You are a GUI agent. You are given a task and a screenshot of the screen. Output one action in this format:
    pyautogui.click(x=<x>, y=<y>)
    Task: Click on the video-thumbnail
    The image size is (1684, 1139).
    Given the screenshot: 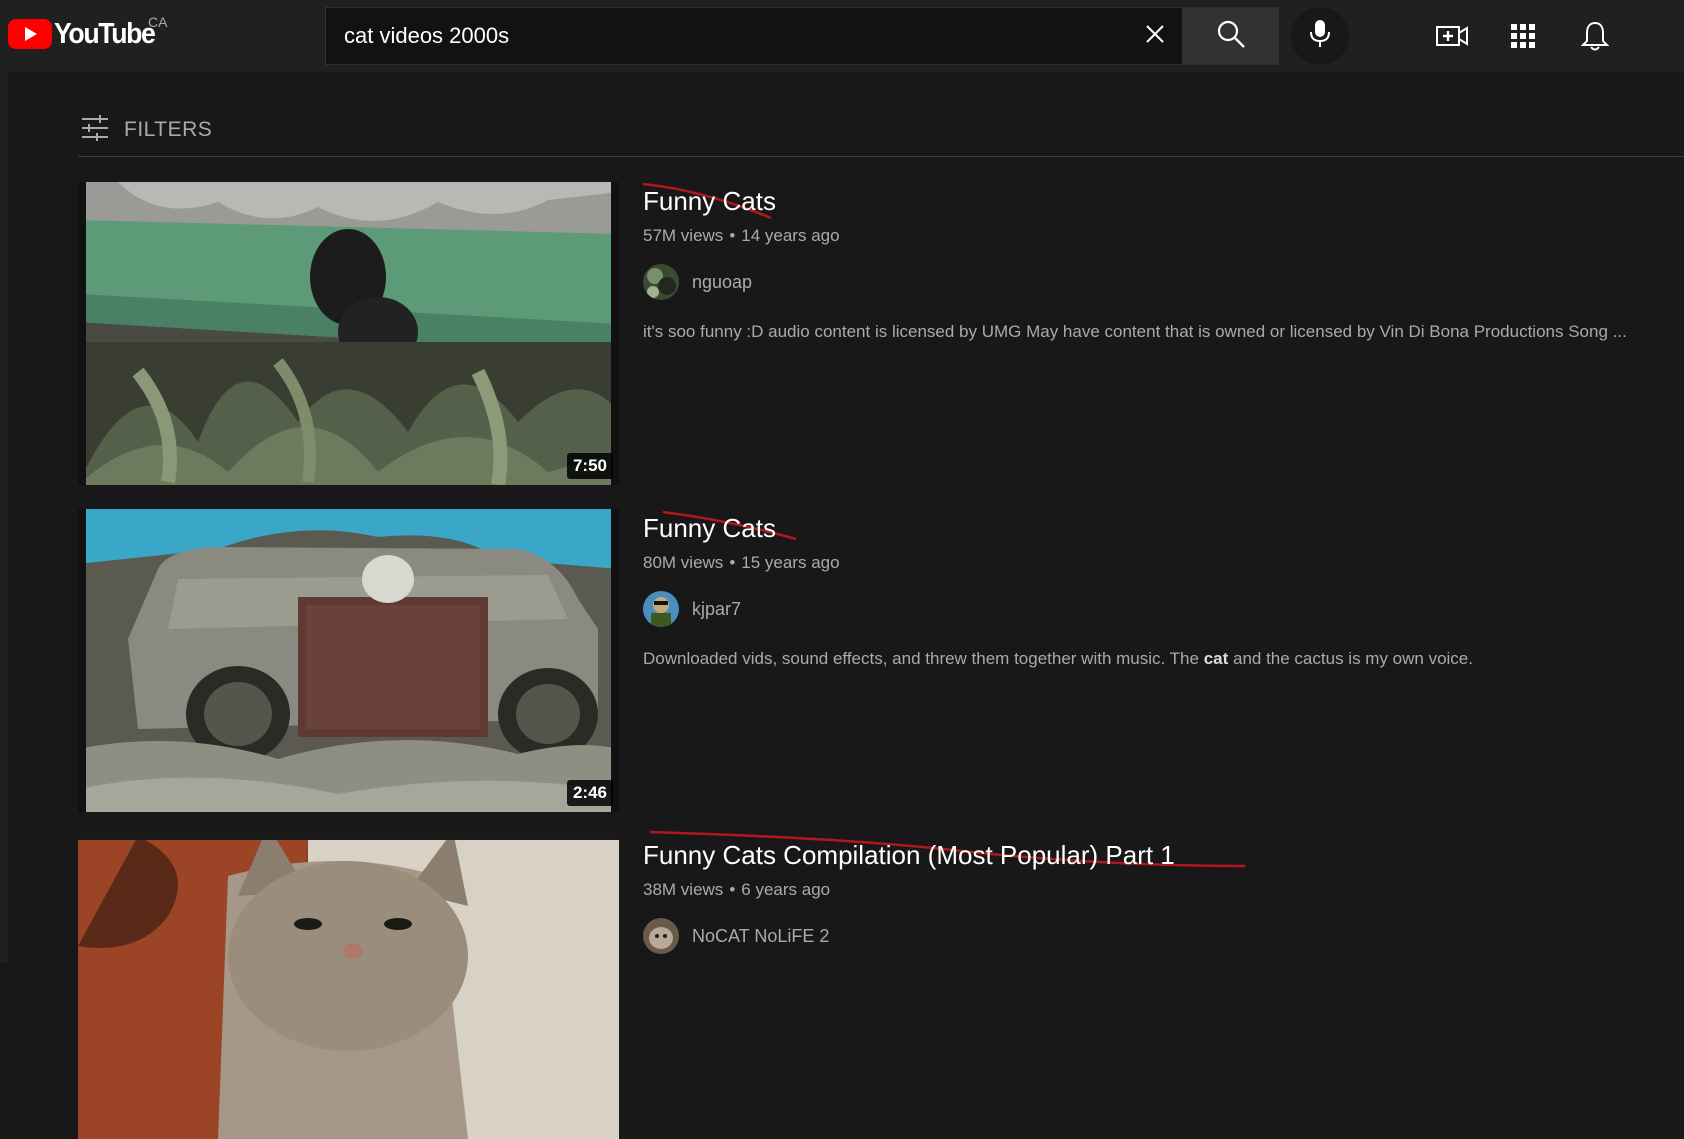 What is the action you would take?
    pyautogui.click(x=348, y=987)
    